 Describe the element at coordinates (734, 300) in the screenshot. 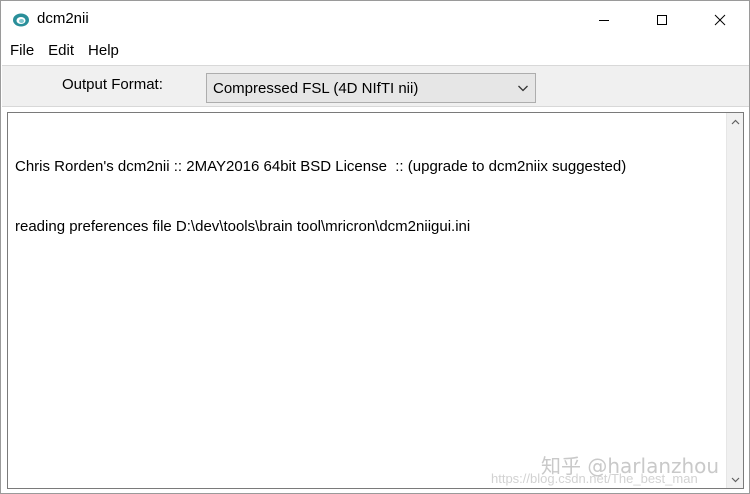

I see `vertical-scrollbar` at that location.